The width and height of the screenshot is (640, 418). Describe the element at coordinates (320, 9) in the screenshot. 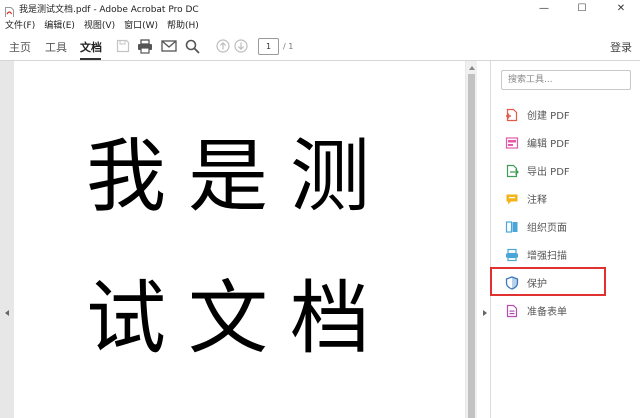

I see `title-bar: 我是测试文档.pdf - Adobe Acrobat Pro DC — ☐ ✕` at that location.